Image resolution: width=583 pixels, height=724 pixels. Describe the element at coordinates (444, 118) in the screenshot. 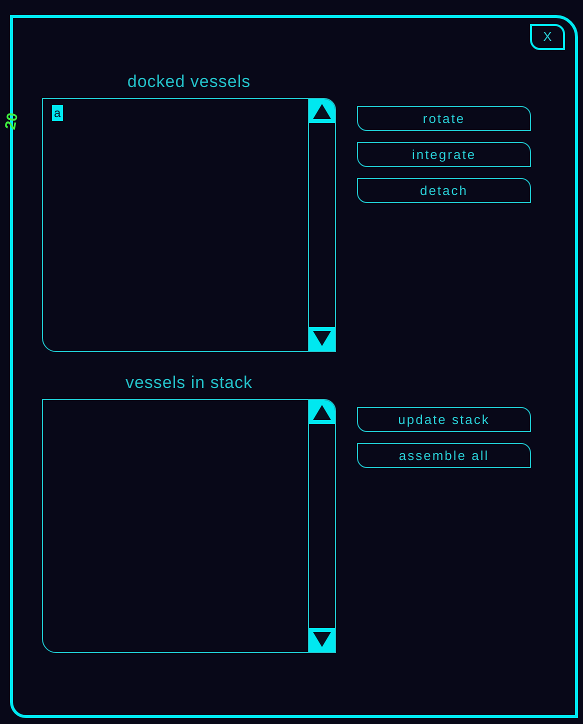

I see `action-button: rotate` at that location.